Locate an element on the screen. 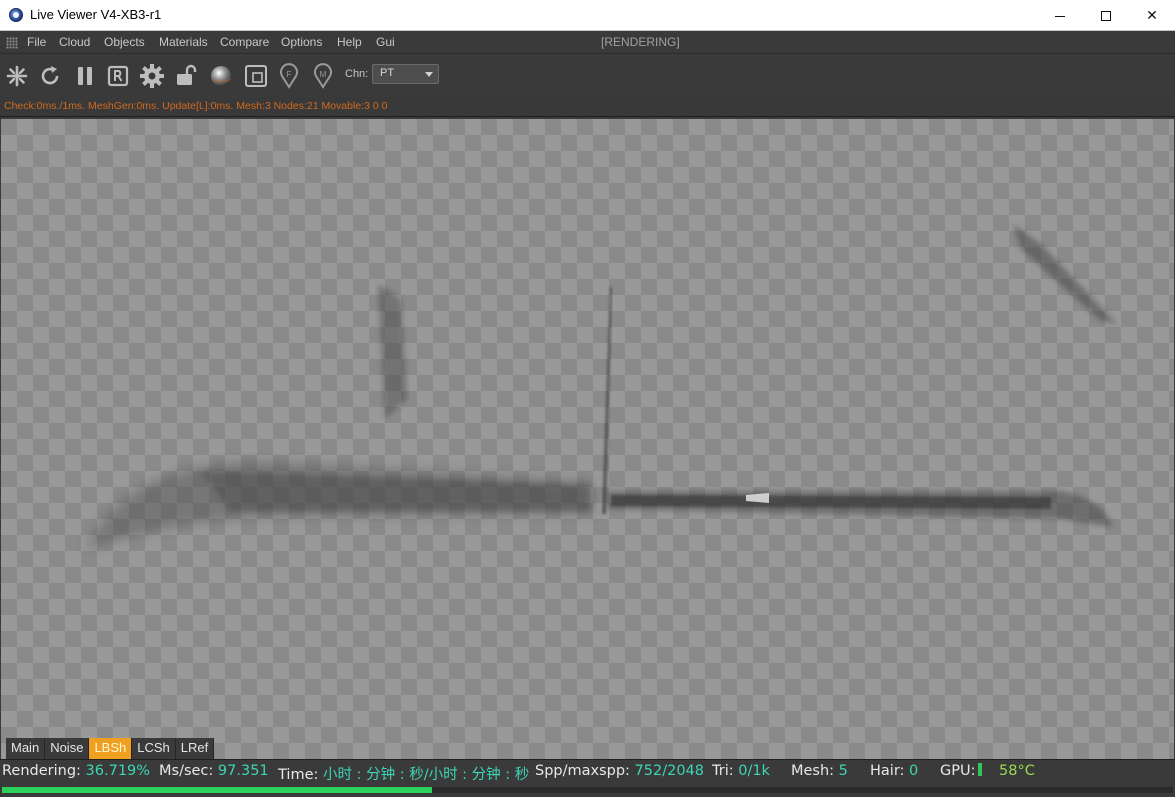  mesh-value: 5 is located at coordinates (843, 771).